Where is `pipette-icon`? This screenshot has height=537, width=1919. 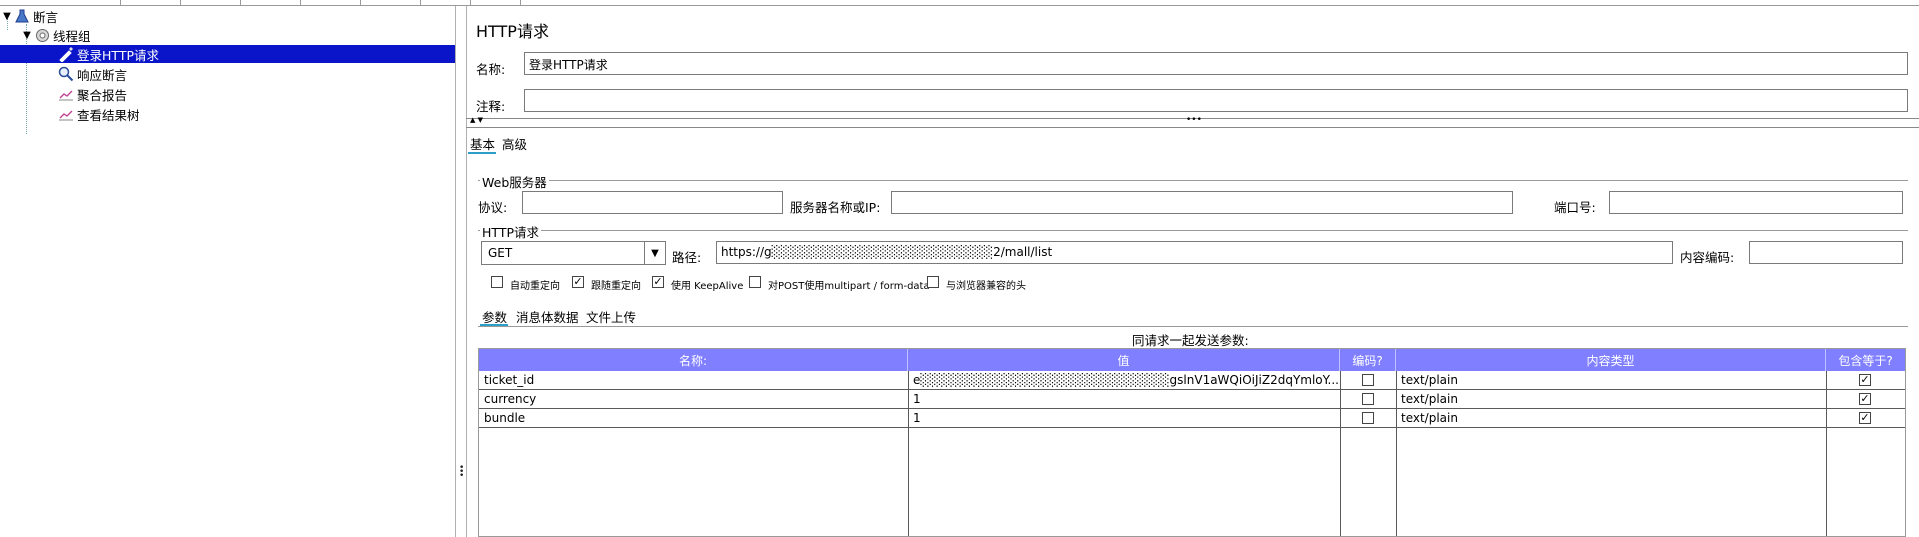
pipette-icon is located at coordinates (66, 54).